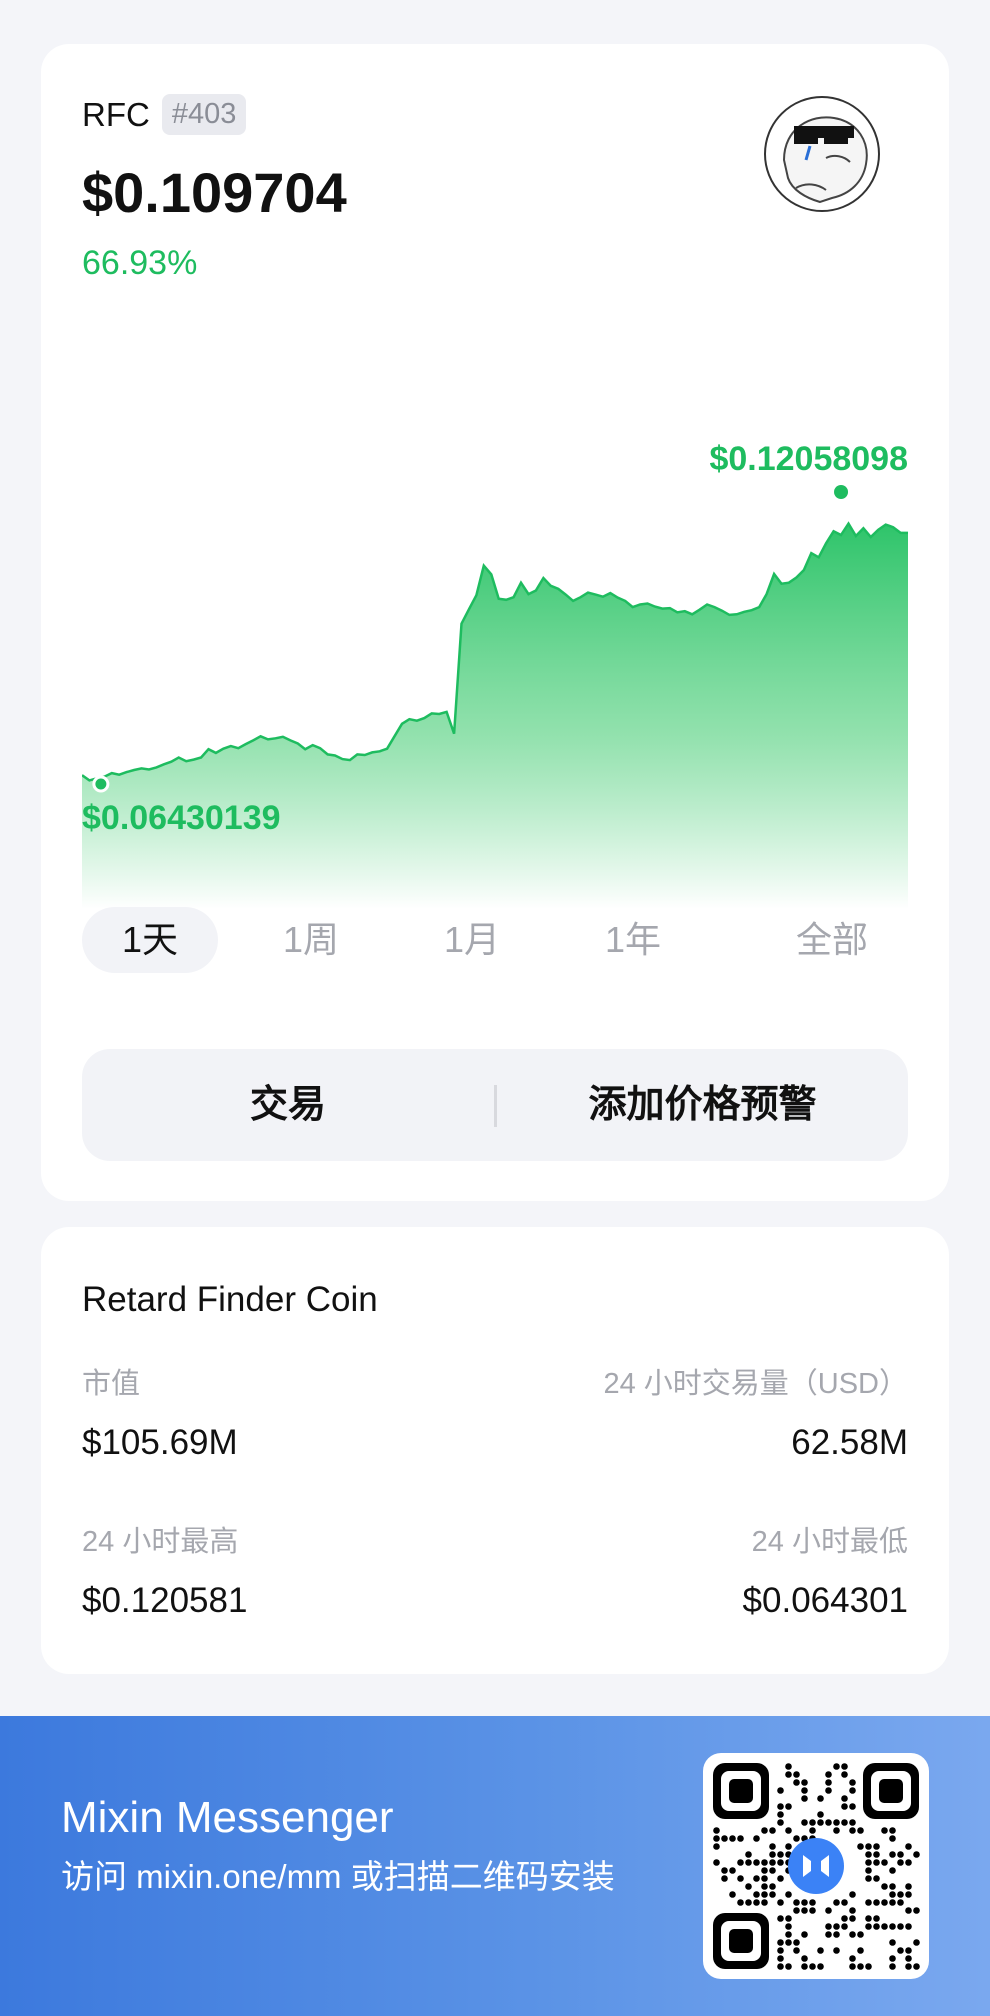 This screenshot has height=2016, width=990. I want to click on qr-code-icon, so click(816, 1866).